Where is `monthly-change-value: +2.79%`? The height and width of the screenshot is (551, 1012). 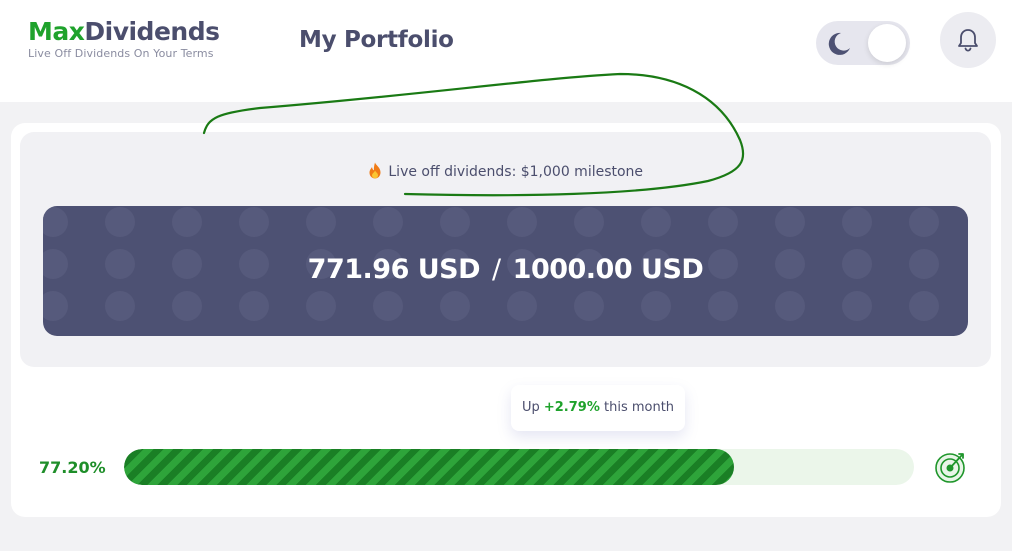 monthly-change-value: +2.79% is located at coordinates (571, 407).